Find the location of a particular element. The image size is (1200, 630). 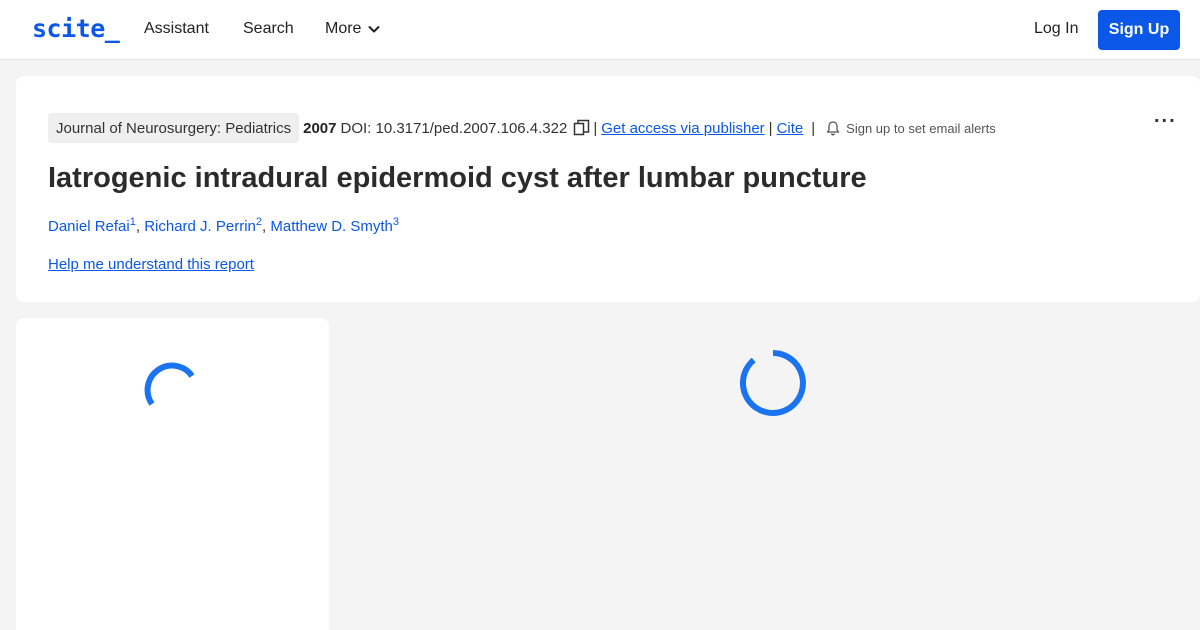

signup-button: Sign Up is located at coordinates (1139, 30).